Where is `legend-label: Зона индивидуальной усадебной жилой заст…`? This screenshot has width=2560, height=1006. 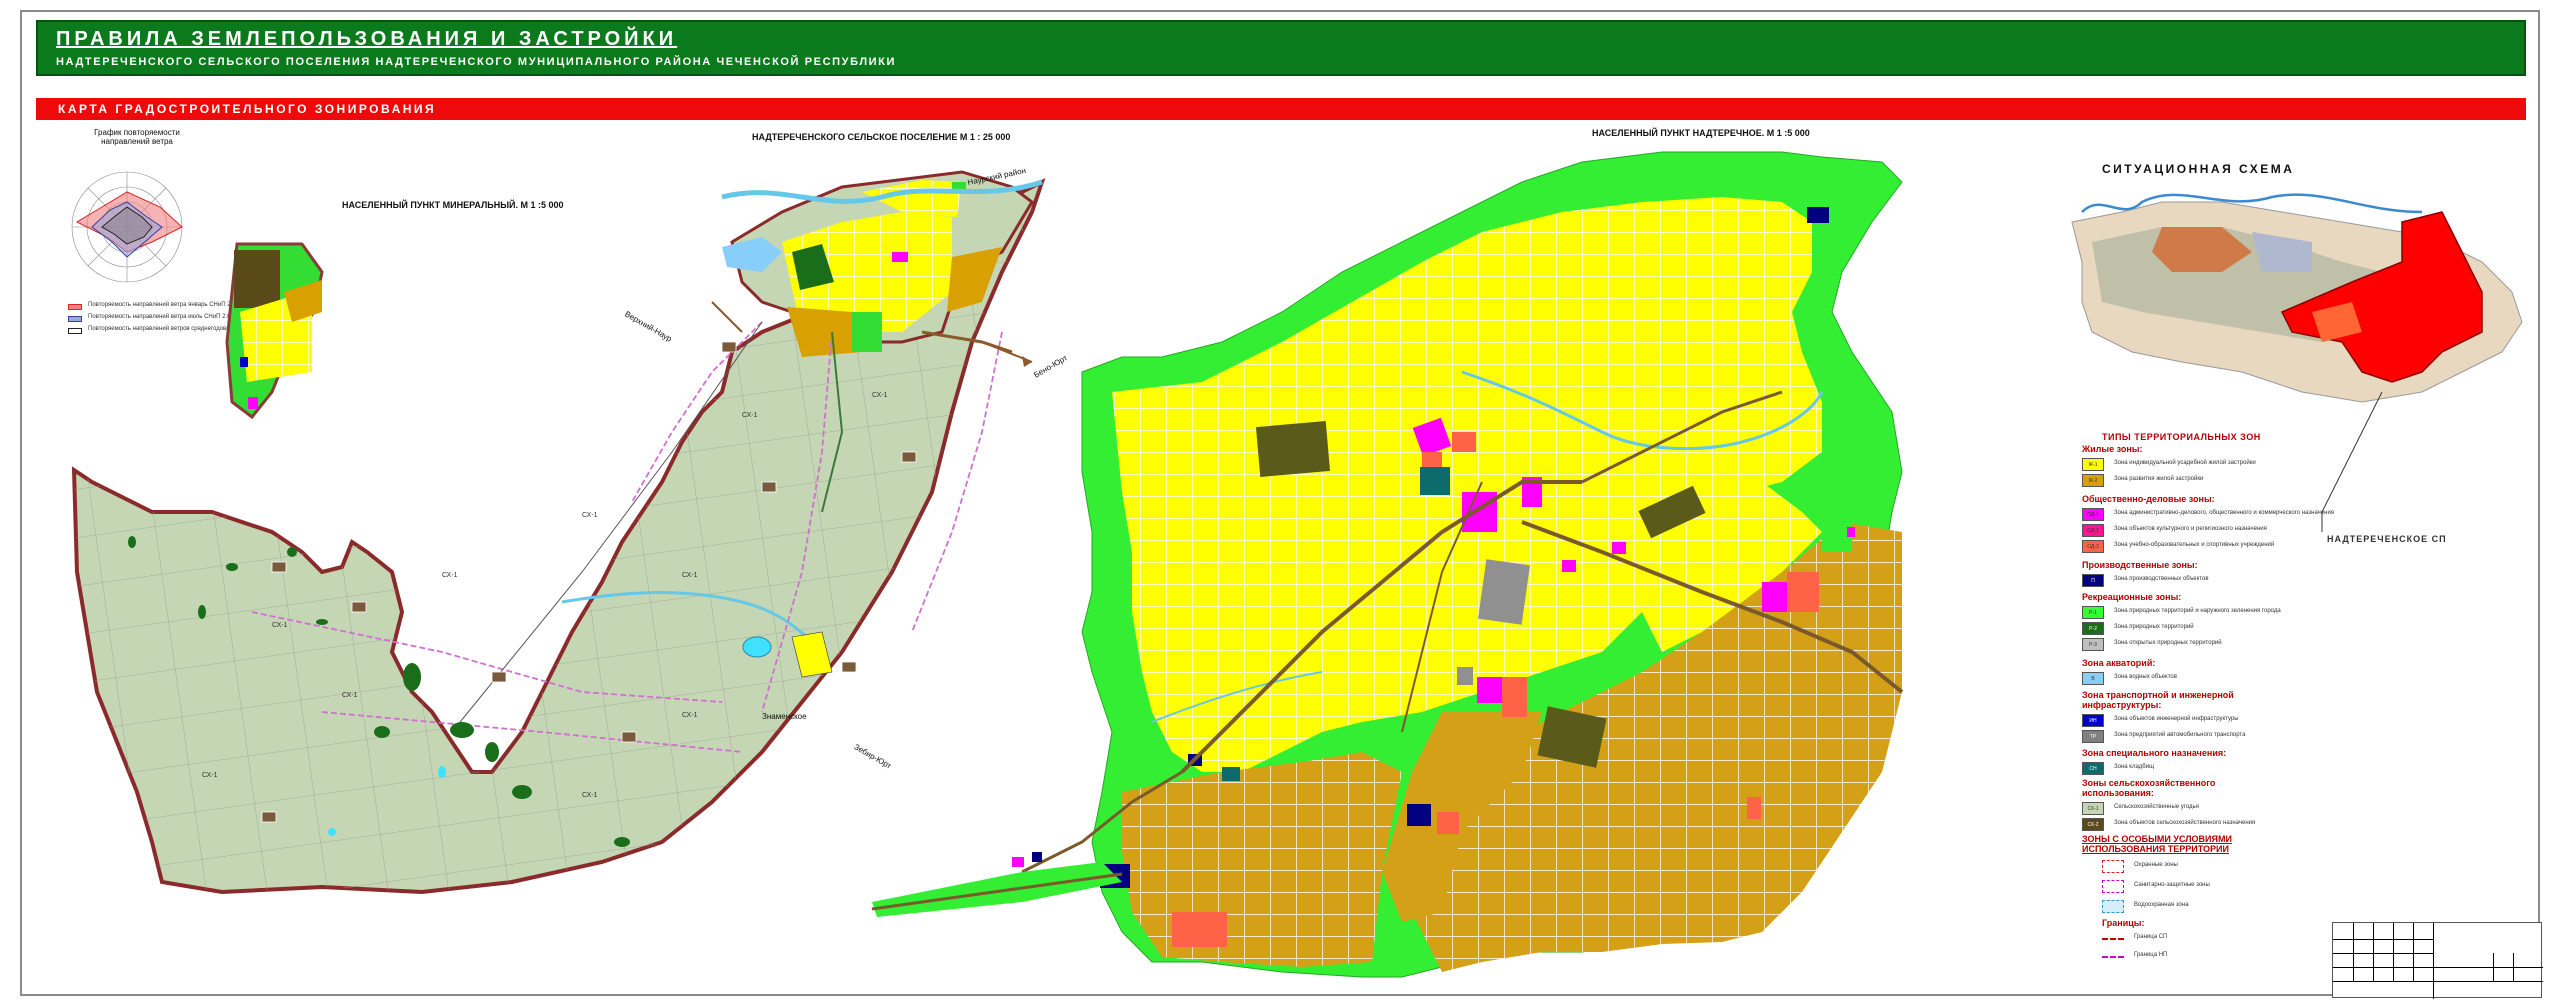 legend-label: Зона индивидуальной усадебной жилой заст… is located at coordinates (2185, 463).